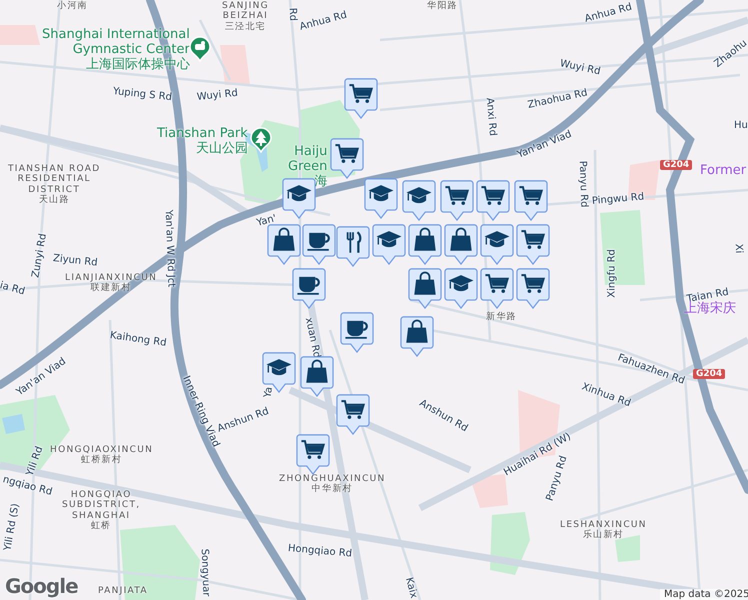  I want to click on road-label: Zhaohua Rd, so click(557, 100).